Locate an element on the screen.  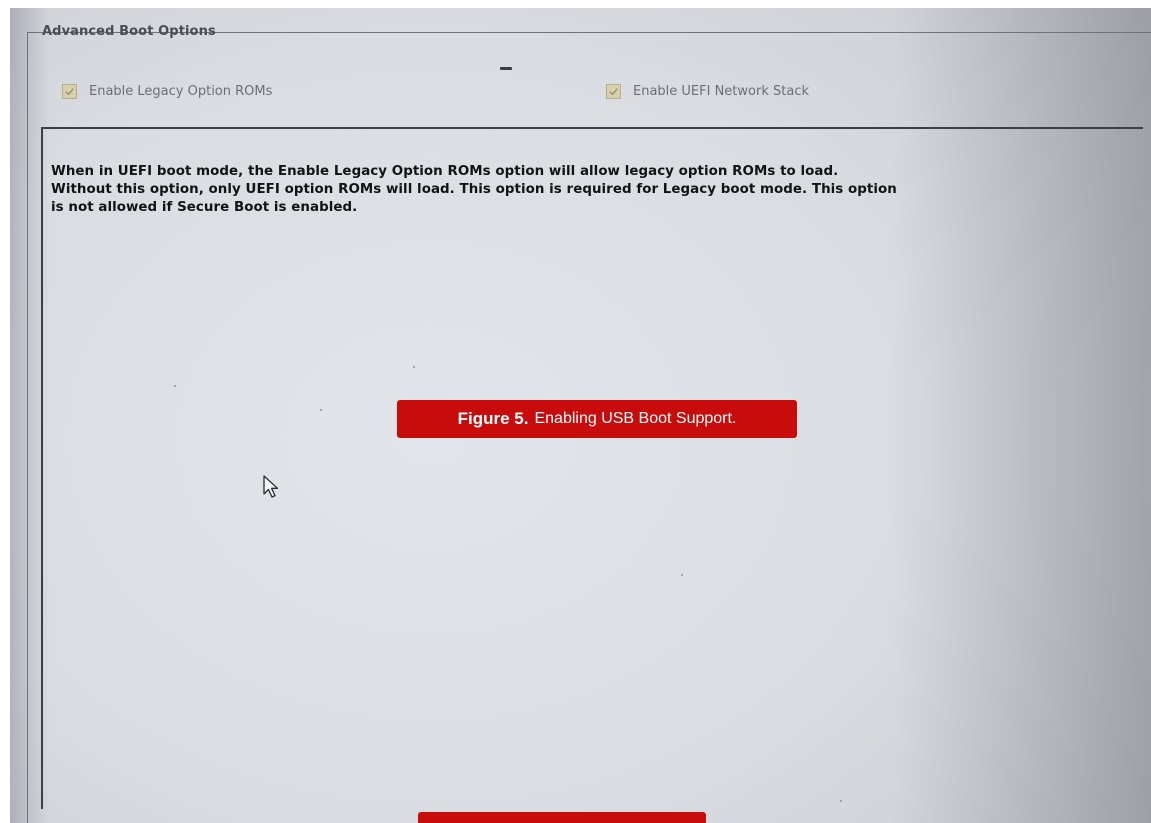
uefi-network-label: Enable UEFI Network Stack is located at coordinates (721, 91).